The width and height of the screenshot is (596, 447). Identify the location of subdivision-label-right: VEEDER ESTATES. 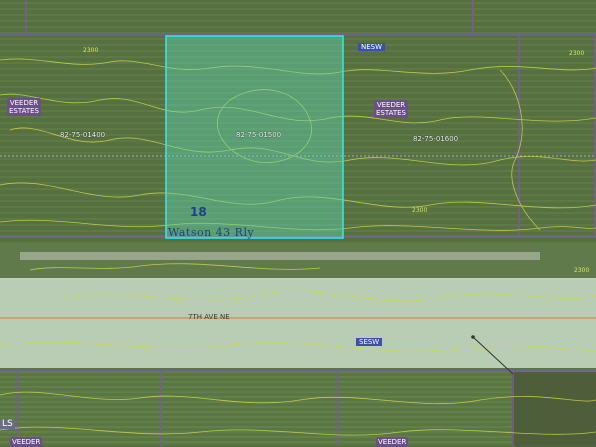
(391, 109).